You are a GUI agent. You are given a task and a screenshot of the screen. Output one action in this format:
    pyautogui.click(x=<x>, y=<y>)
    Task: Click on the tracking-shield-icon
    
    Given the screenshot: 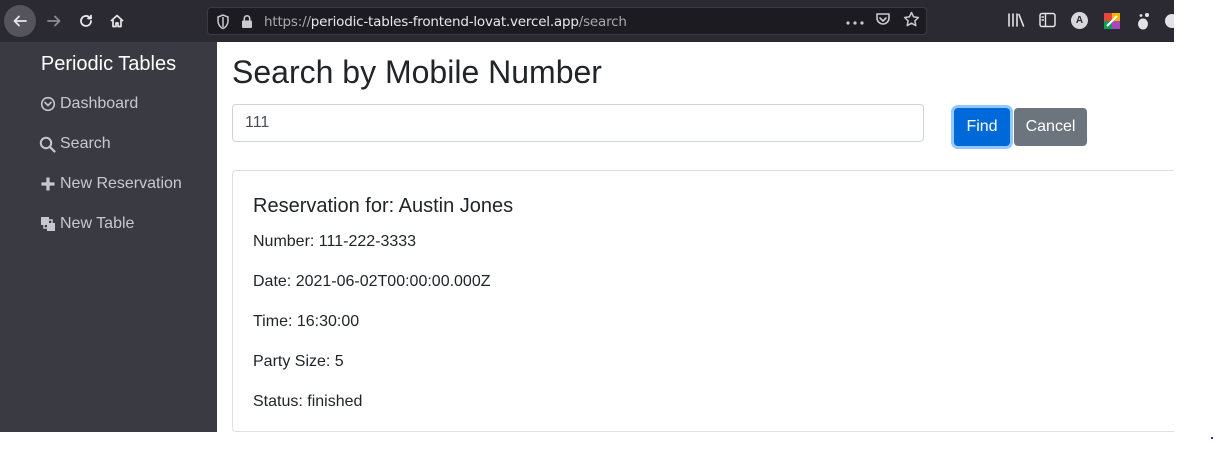 What is the action you would take?
    pyautogui.click(x=223, y=24)
    